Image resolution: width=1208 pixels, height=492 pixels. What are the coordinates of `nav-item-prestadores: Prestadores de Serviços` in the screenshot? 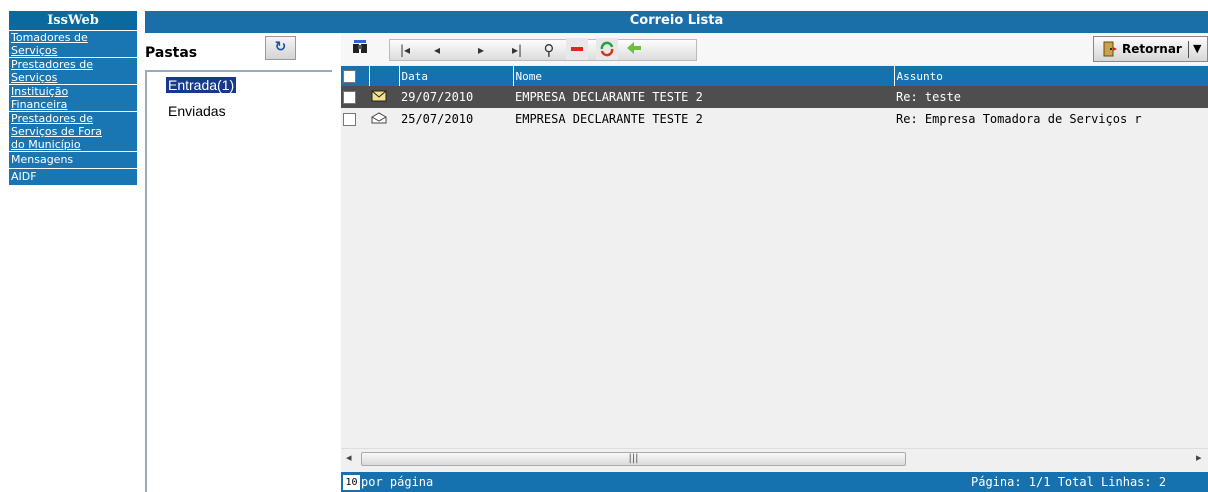 It's located at (73, 70).